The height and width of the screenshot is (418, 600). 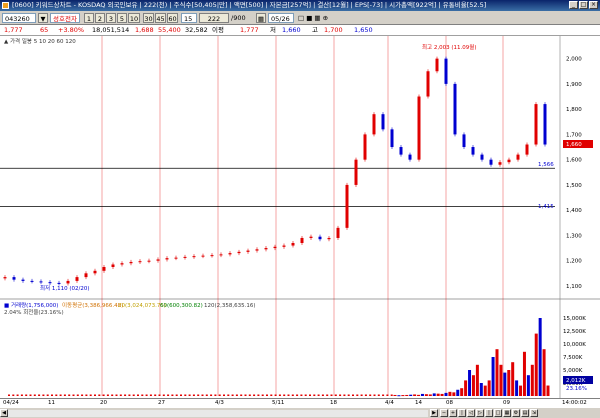 I want to click on volume-tick-label: 5,000K, so click(x=573, y=371).